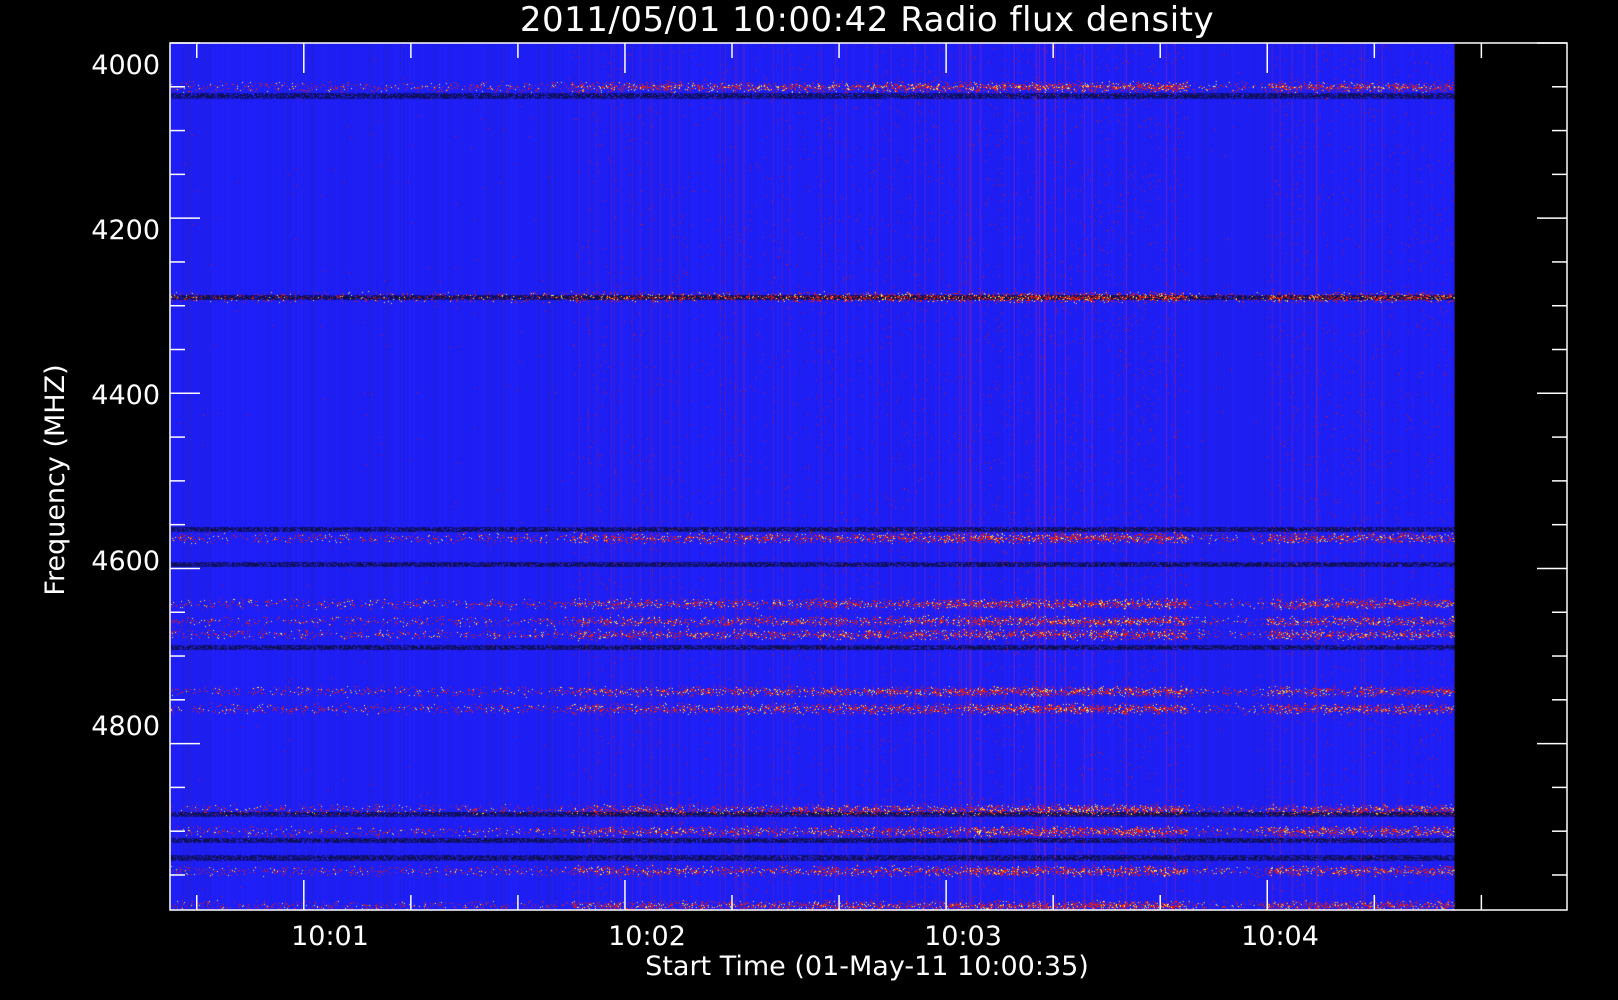 The width and height of the screenshot is (1618, 1000). I want to click on y-tick-label: 4000, so click(125, 65).